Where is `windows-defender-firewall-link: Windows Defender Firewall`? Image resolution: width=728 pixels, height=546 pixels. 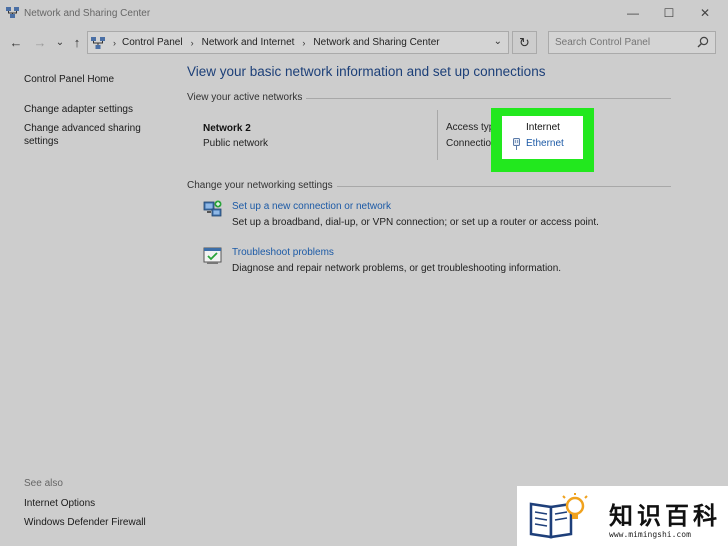
windows-defender-firewall-link: Windows Defender Firewall is located at coordinates (85, 522).